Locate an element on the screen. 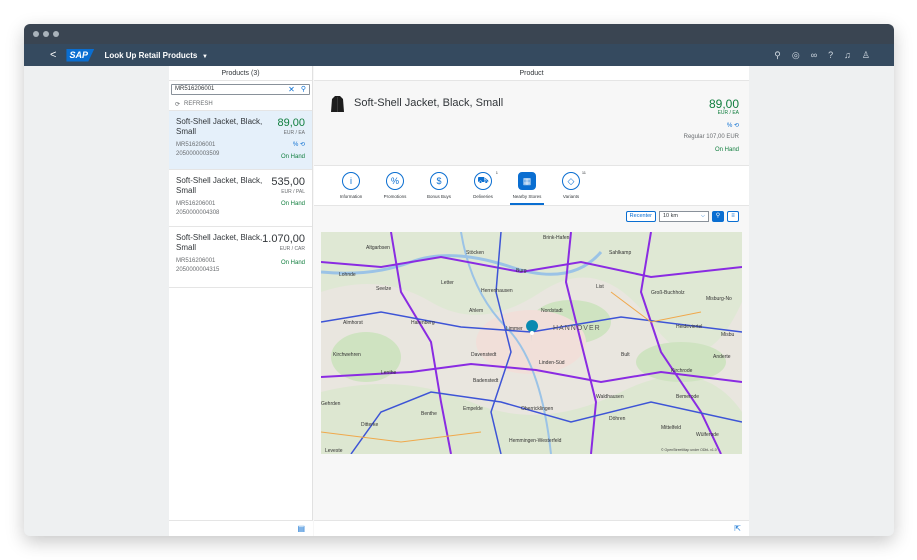  map-label: Sahlkamp is located at coordinates (620, 253).